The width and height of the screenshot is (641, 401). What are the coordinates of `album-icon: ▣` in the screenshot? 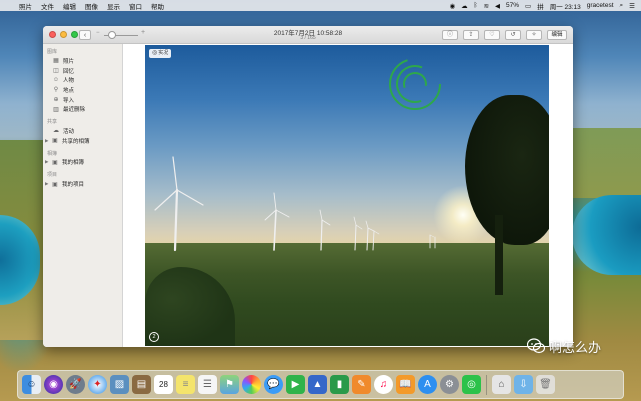 It's located at (55, 162).